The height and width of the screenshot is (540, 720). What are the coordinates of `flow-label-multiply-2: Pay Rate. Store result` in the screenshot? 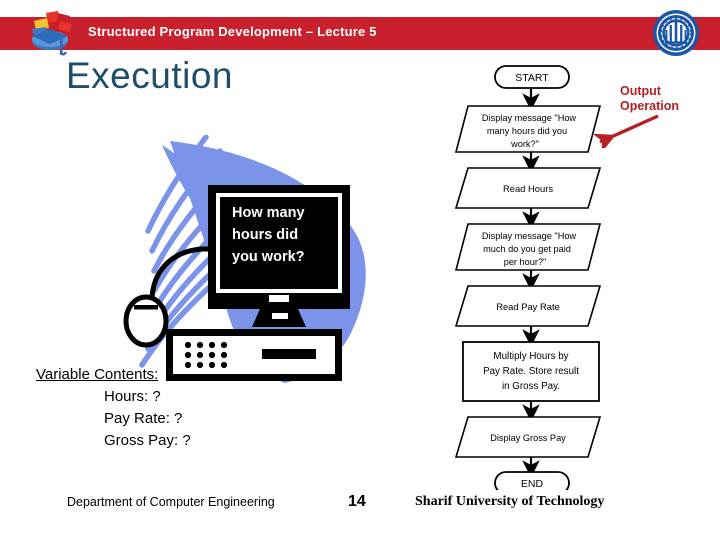 It's located at (531, 371).